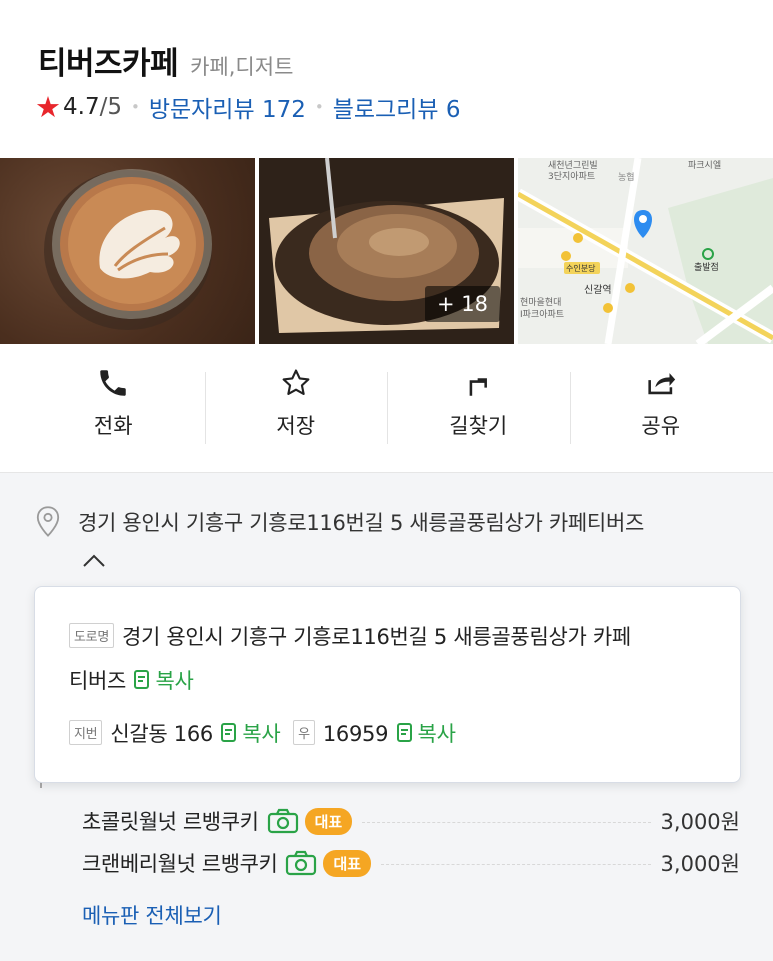  I want to click on map-label-exit: 출발점, so click(706, 267).